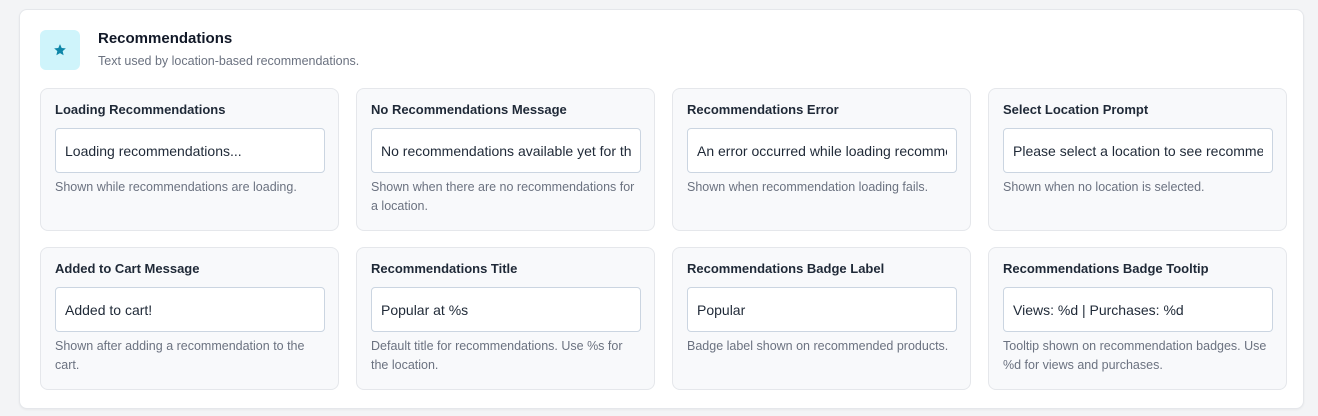 The image size is (1318, 416). I want to click on setting-help-text: Shown while recommendations are loading., so click(176, 187).